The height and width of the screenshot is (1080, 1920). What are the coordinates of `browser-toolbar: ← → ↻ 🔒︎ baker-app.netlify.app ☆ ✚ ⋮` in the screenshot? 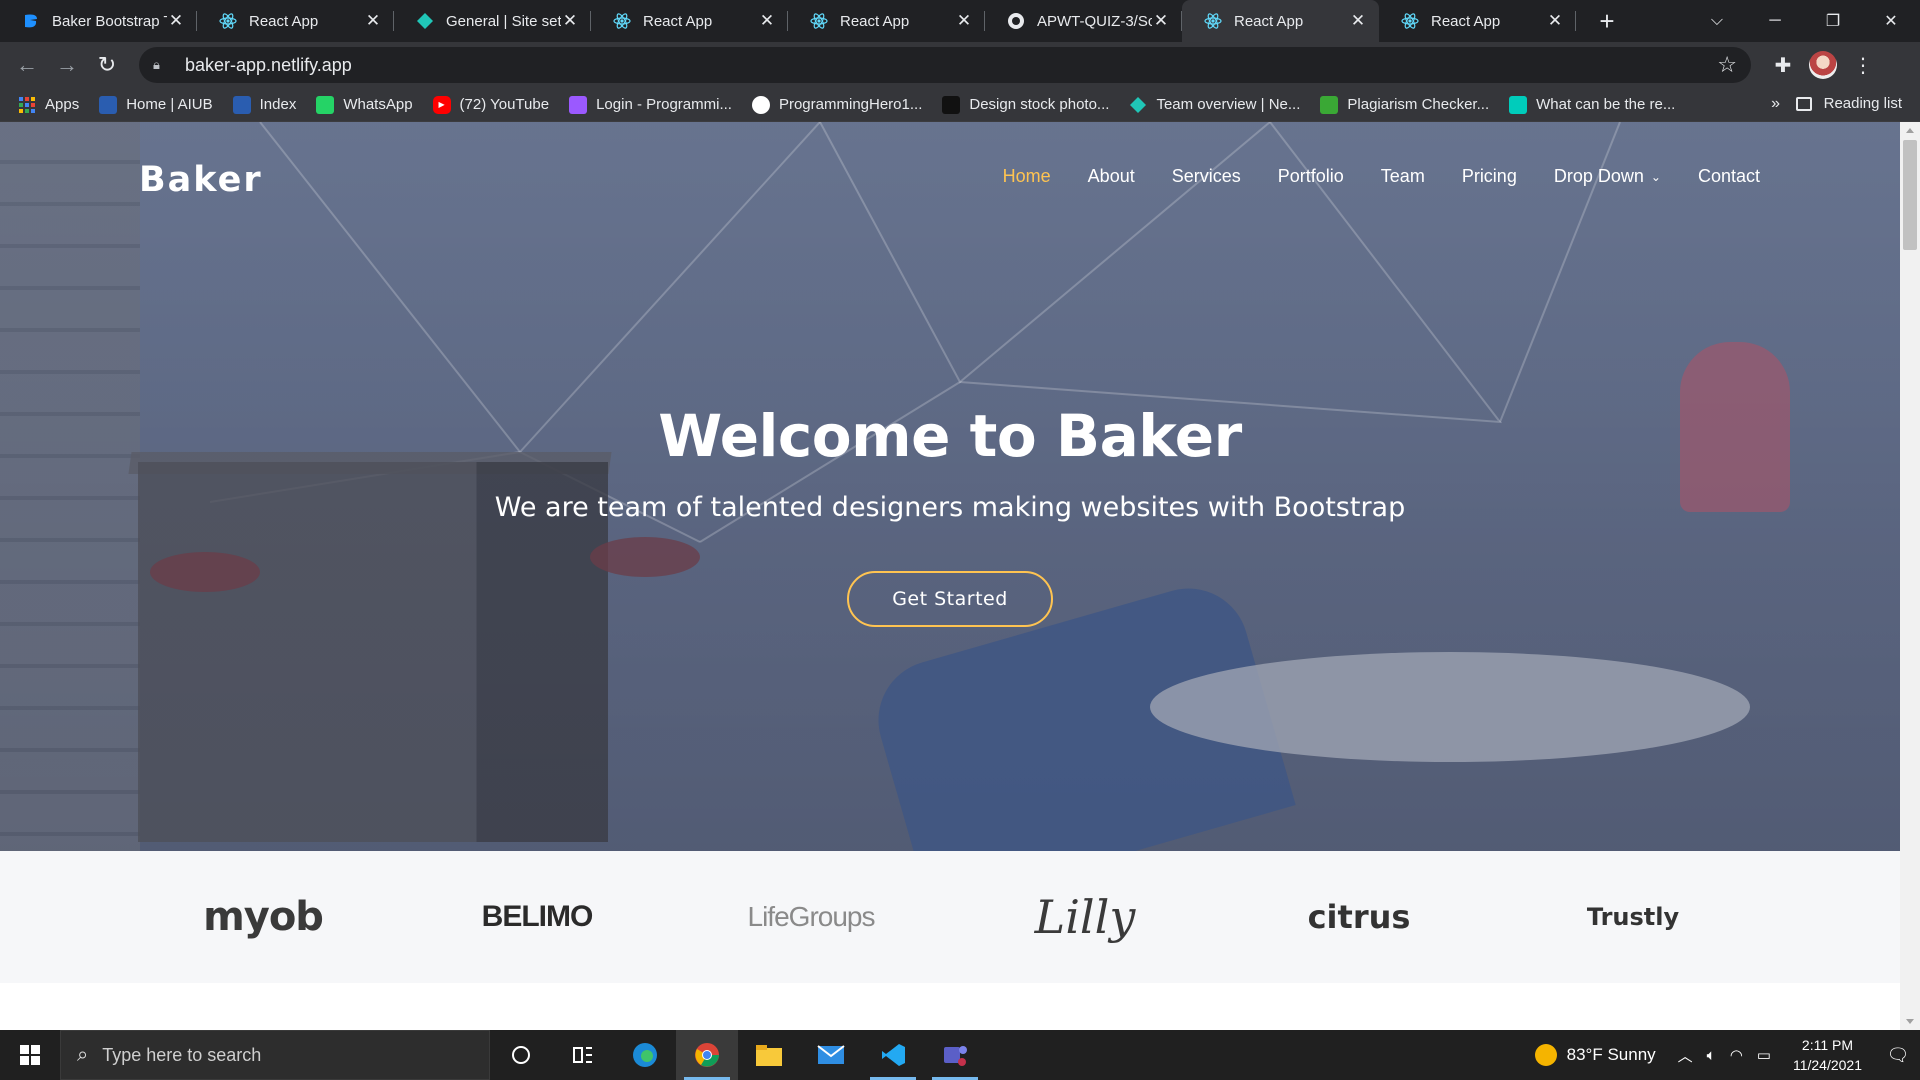 It's located at (960, 65).